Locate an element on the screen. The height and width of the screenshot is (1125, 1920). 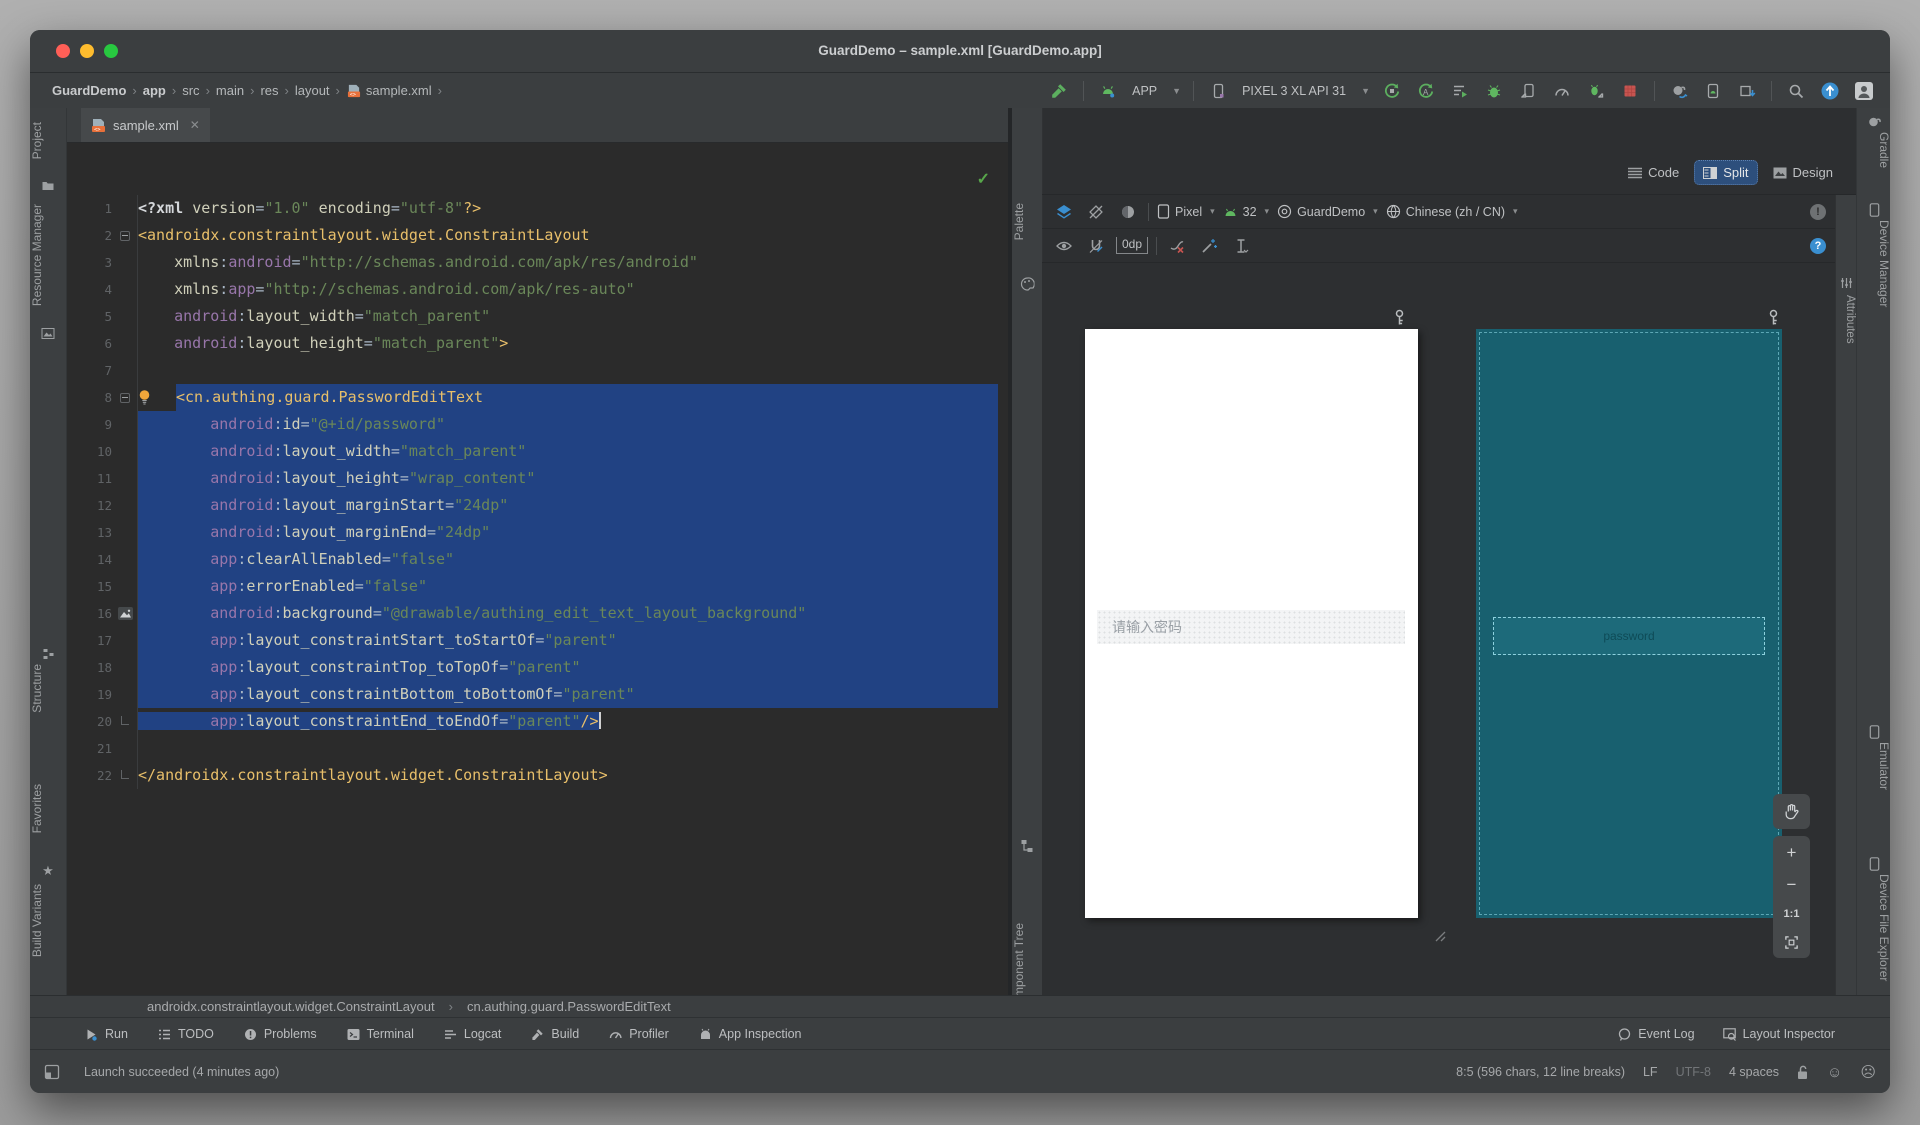
zoom-out-button: − is located at coordinates (1792, 884).